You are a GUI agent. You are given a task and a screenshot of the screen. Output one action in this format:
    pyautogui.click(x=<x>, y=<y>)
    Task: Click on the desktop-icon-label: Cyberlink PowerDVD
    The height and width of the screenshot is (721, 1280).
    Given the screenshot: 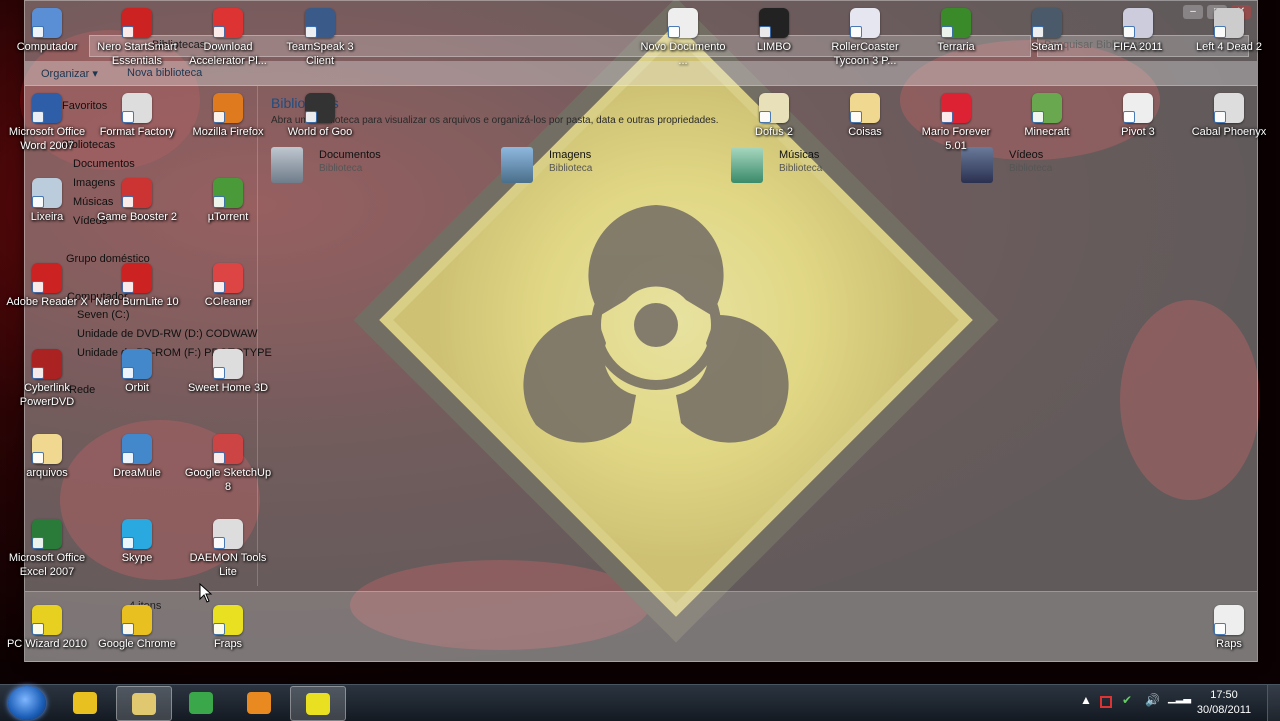 What is the action you would take?
    pyautogui.click(x=47, y=395)
    